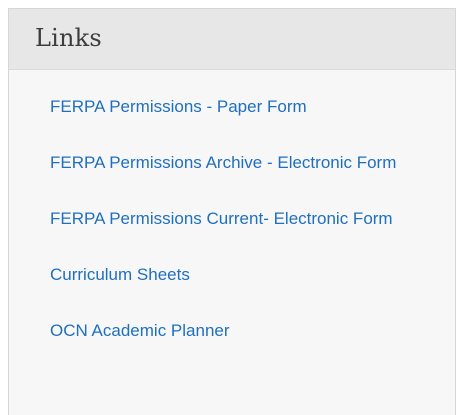 Image resolution: width=457 pixels, height=415 pixels. I want to click on list-item: Curriculum Sheets, so click(237, 275).